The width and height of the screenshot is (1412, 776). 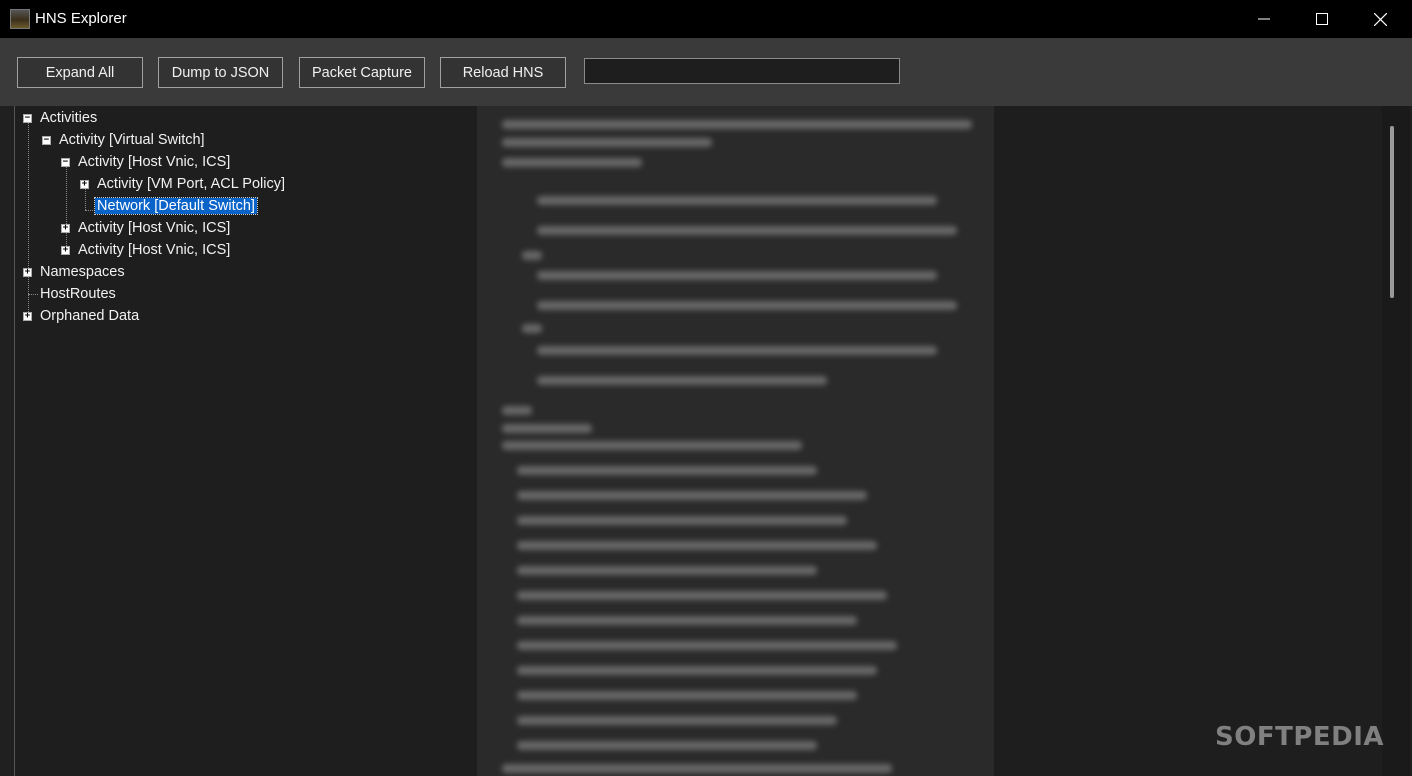 I want to click on tree-node-activity-host-vnic: − Activity [Host Vnic, ICS], so click(x=145, y=162).